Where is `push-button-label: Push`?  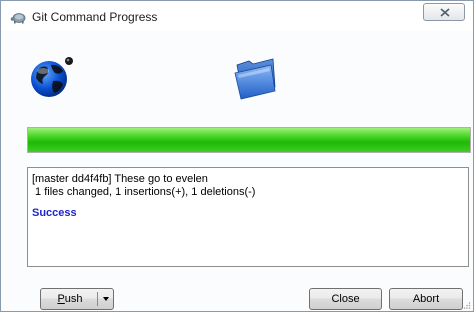 push-button-label: Push is located at coordinates (70, 299).